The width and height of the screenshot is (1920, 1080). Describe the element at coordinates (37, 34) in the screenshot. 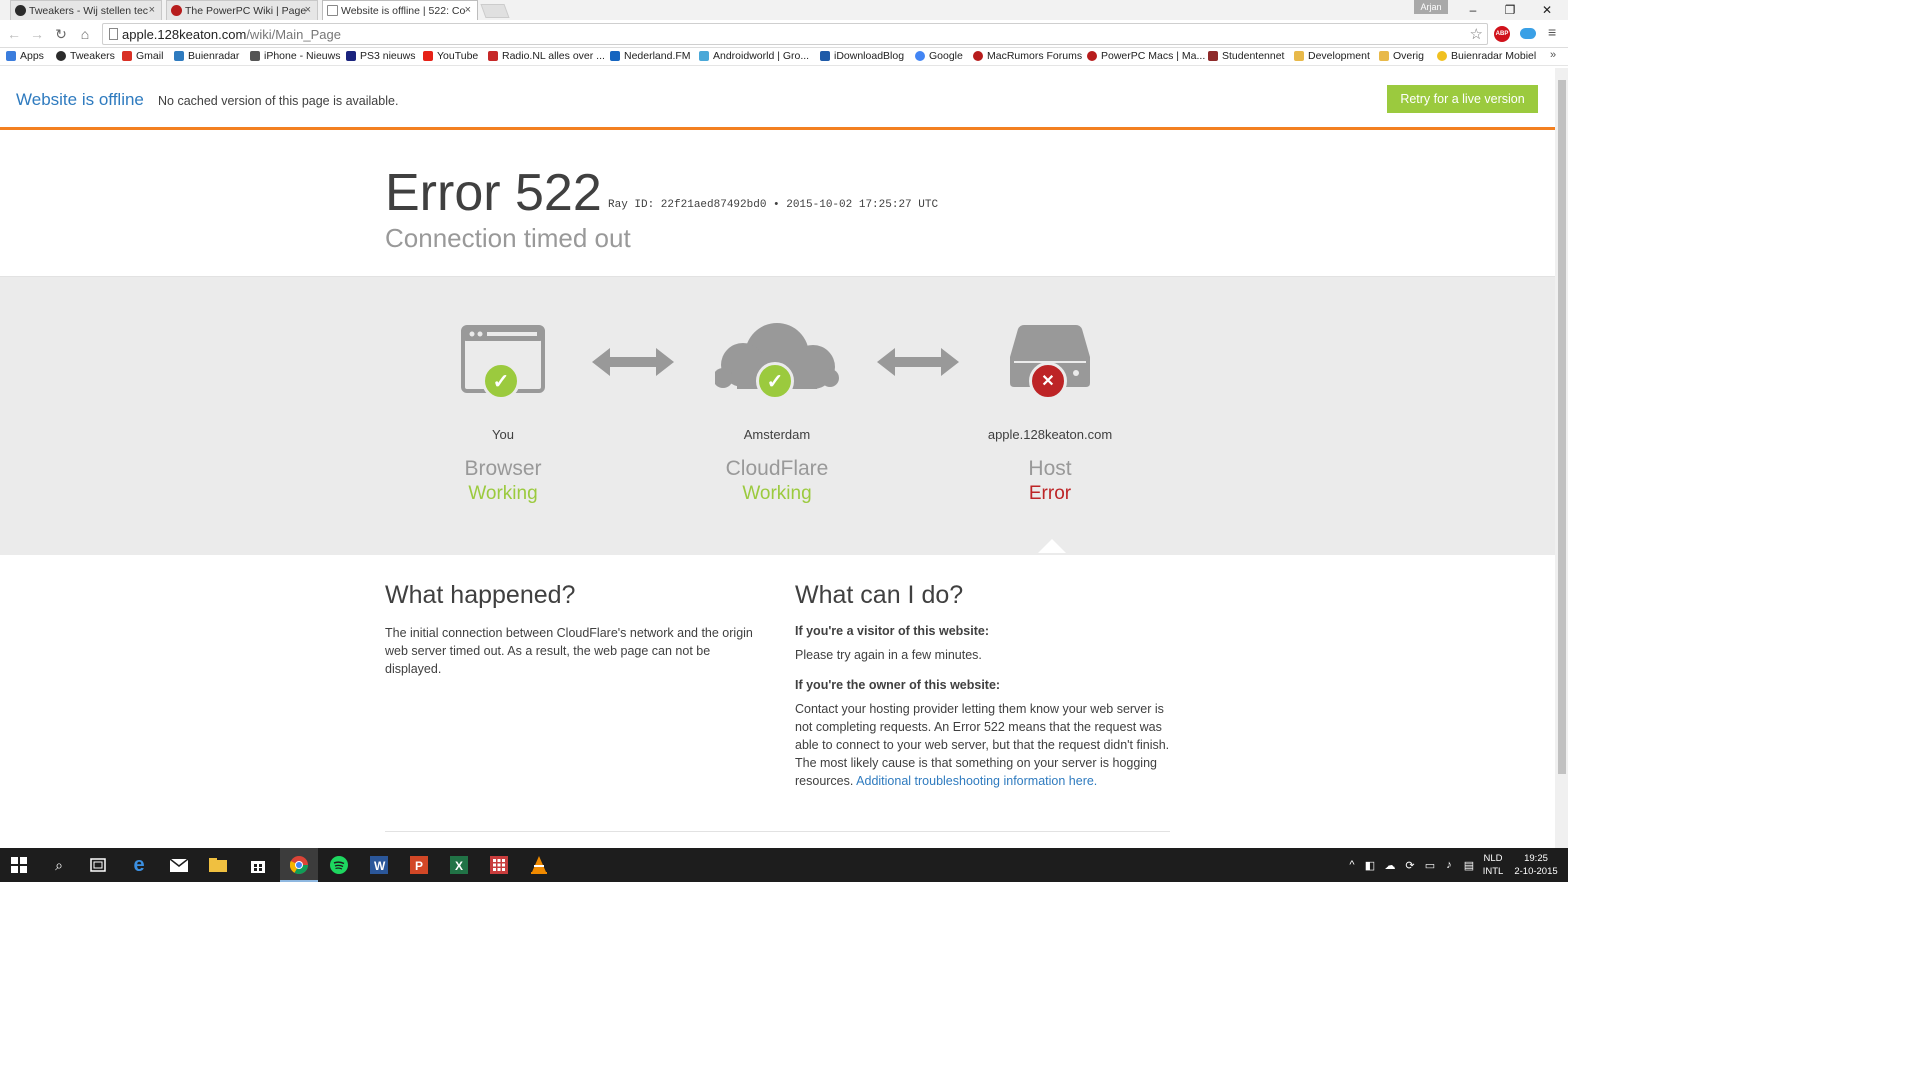

I see `forward-icon: →` at that location.